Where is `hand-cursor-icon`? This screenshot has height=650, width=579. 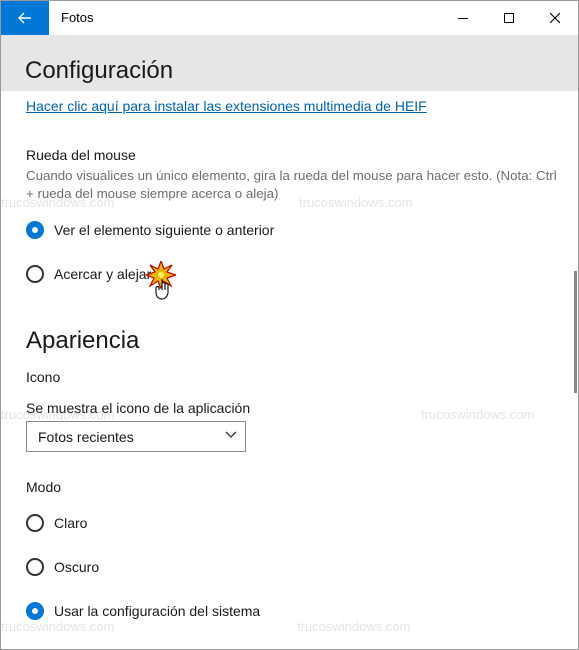 hand-cursor-icon is located at coordinates (161, 280).